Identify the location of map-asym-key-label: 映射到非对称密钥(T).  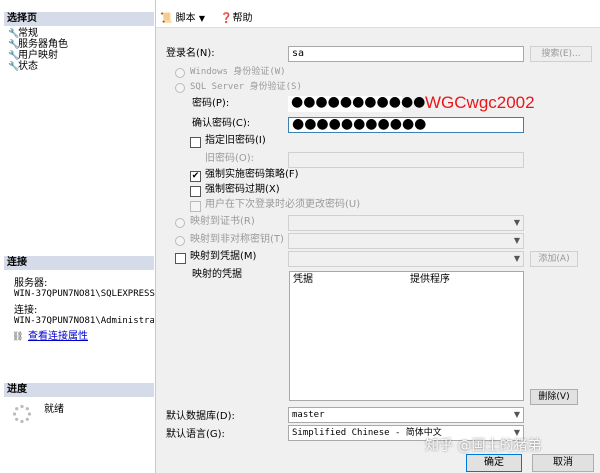
(237, 239).